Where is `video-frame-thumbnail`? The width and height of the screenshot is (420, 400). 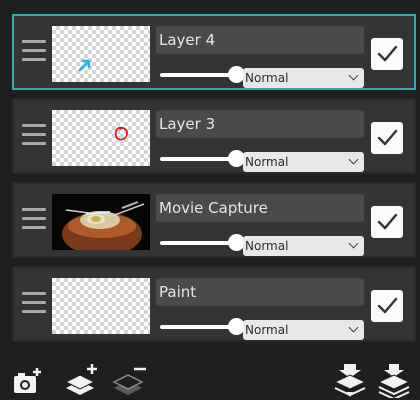 video-frame-thumbnail is located at coordinates (101, 222).